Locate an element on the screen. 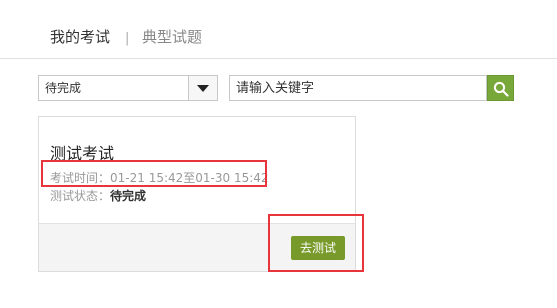  status-select: 待完成 is located at coordinates (128, 88).